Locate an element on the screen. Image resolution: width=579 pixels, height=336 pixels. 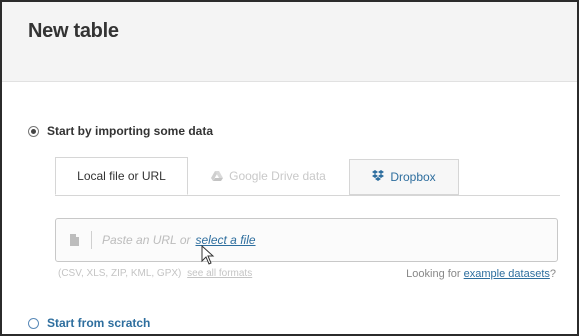
formats-list: (CSV, XLS, ZIP, KML, GPX) is located at coordinates (120, 273).